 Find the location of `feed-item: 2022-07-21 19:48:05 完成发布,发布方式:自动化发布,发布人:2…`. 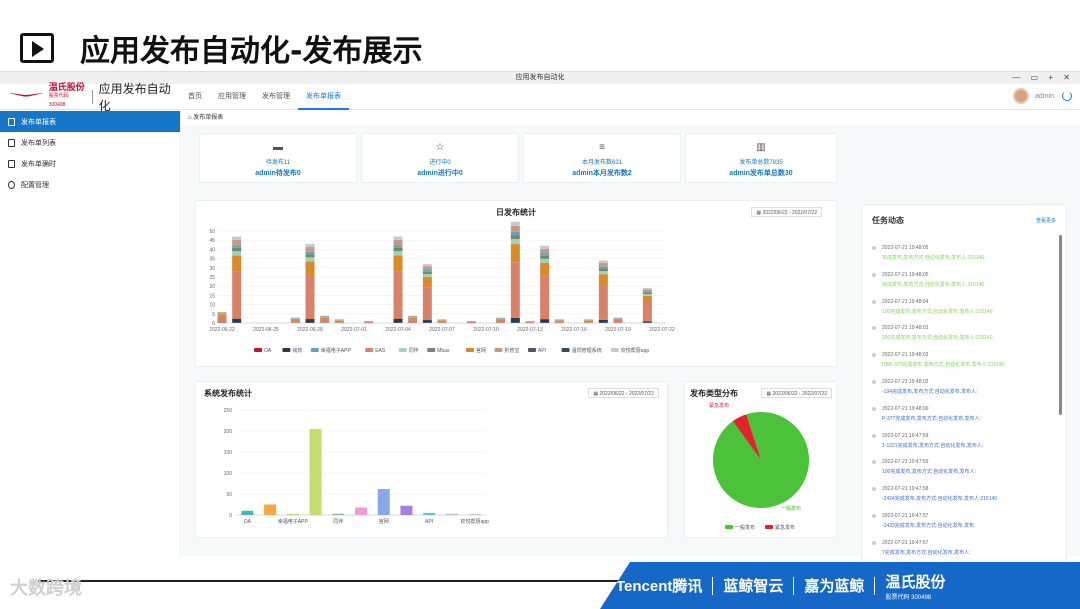

feed-item: 2022-07-21 19:48:05 完成发布,发布方式:自动化发布,发布人:2… is located at coordinates (965, 253).